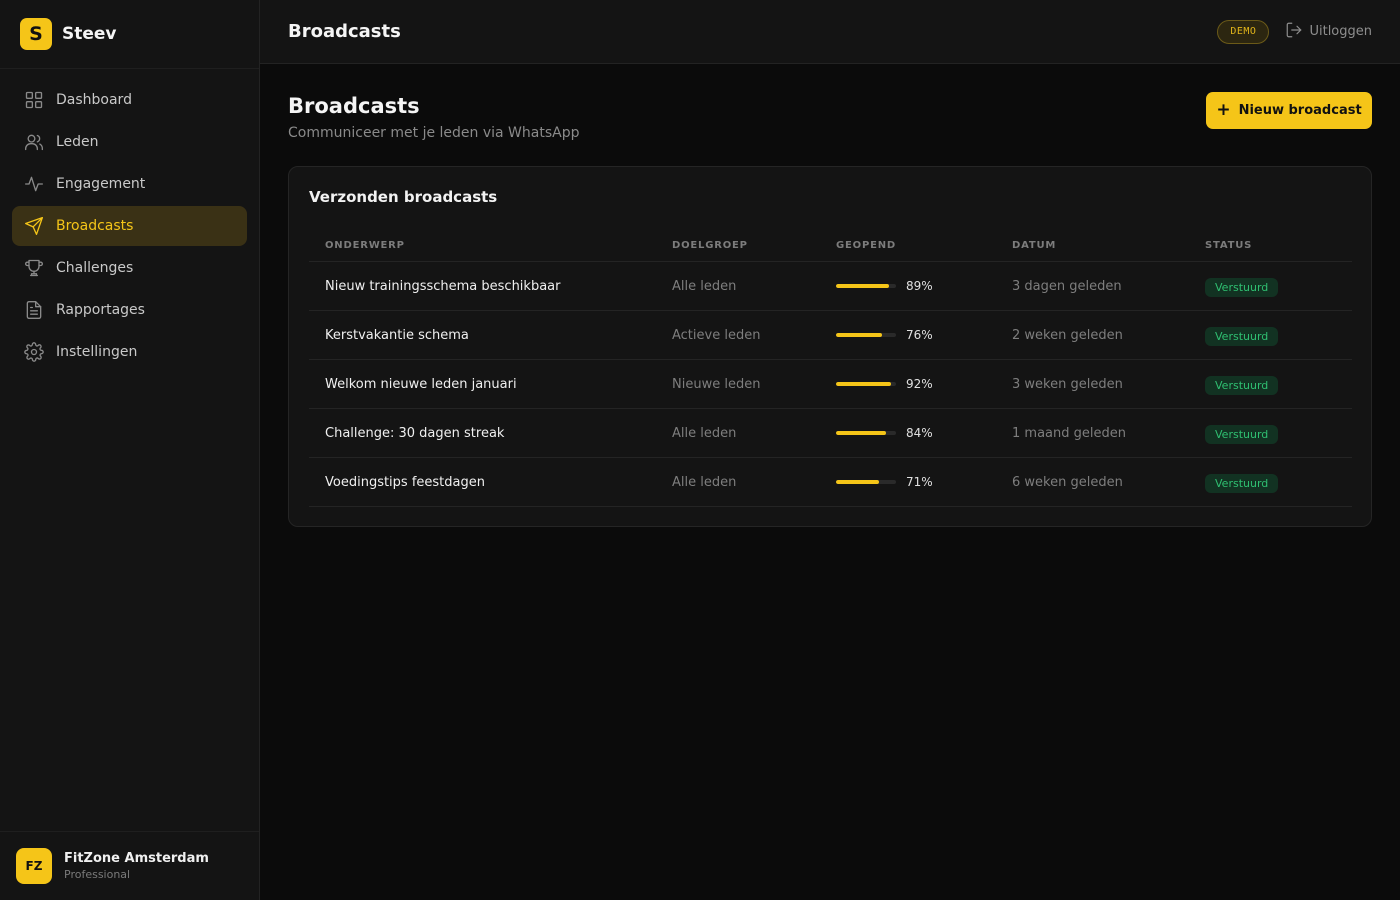 This screenshot has width=1400, height=900. I want to click on sidebar-item-rapportages: Rapportages, so click(129, 310).